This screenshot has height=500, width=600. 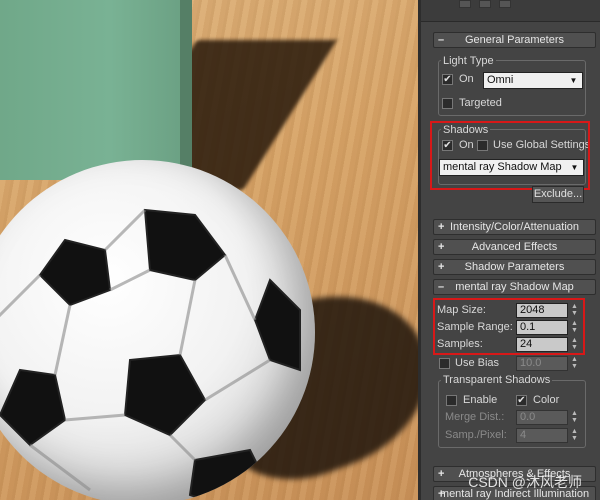 I want to click on light-type-value: Omni, so click(x=500, y=80).